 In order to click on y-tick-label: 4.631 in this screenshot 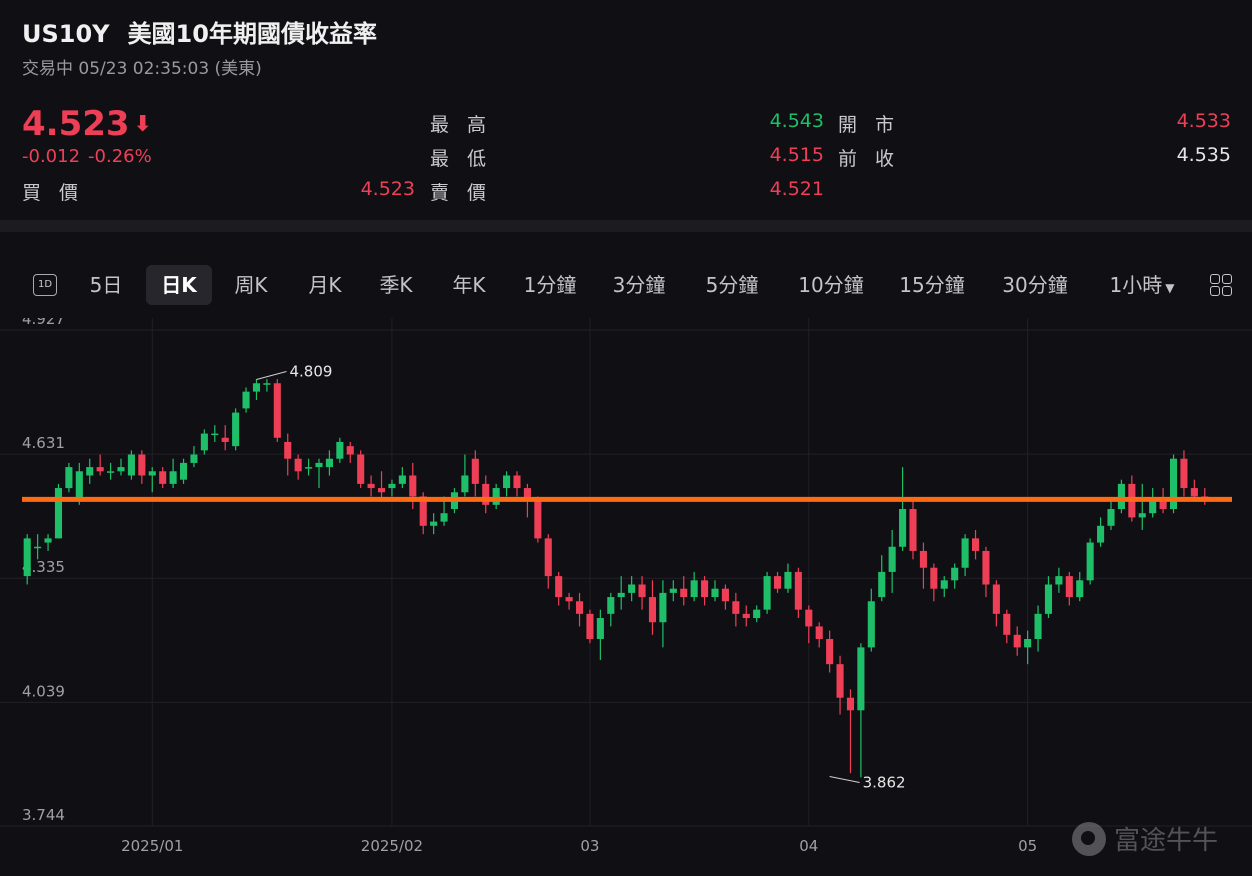, I will do `click(43, 443)`.